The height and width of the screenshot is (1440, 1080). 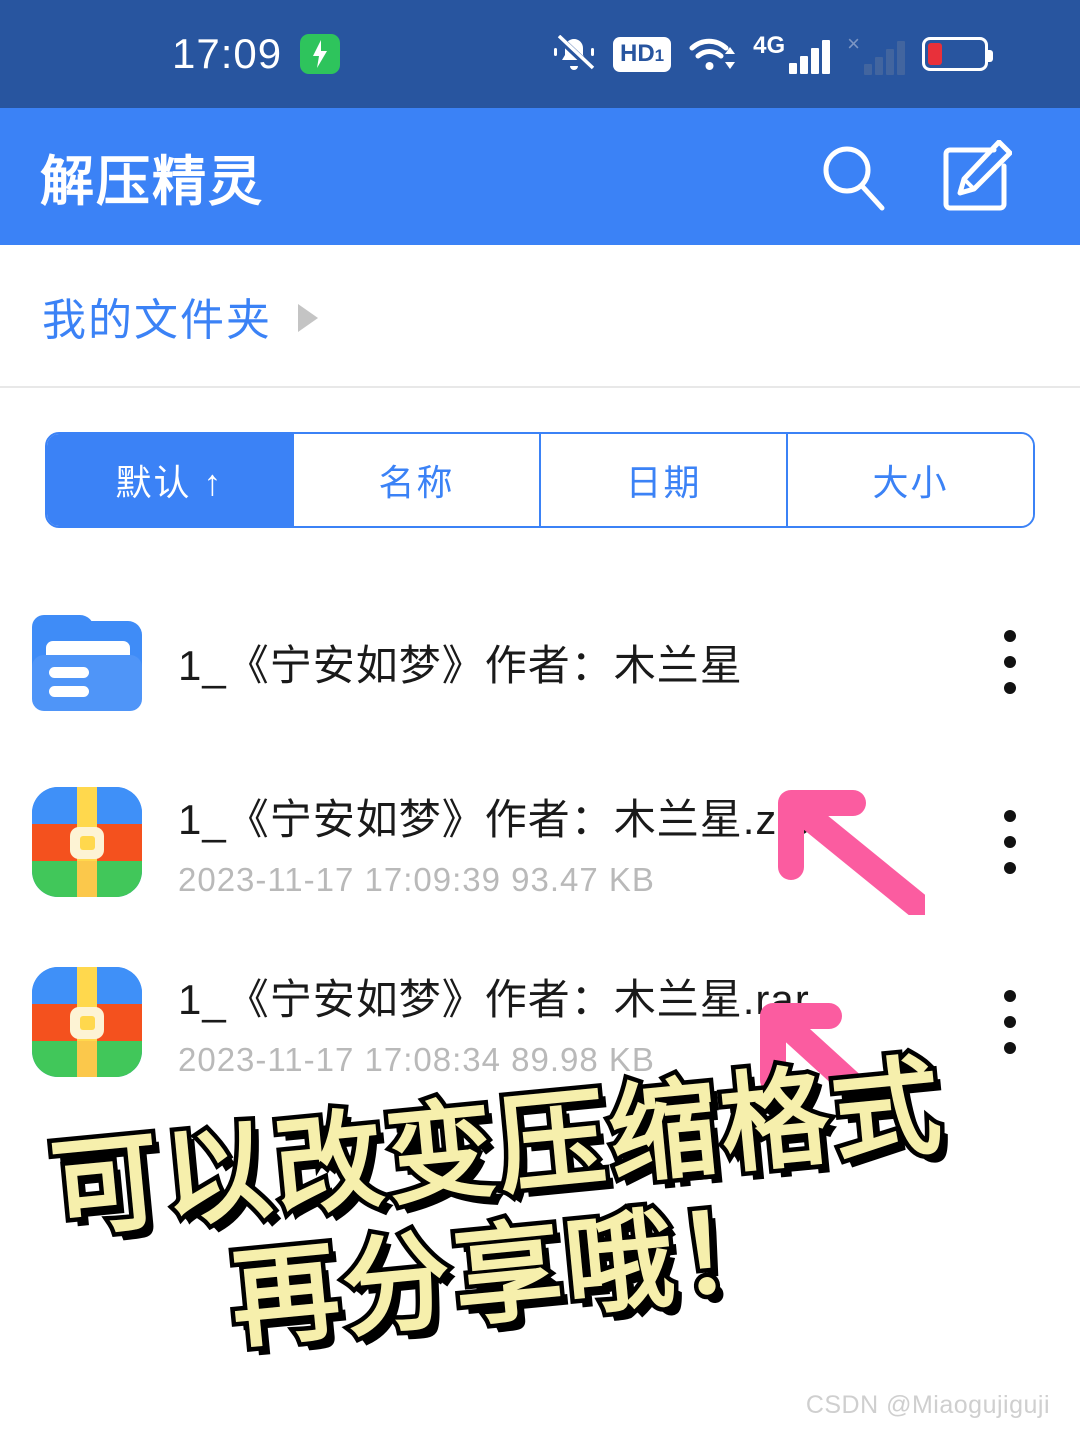 I want to click on wifi-icon, so click(x=712, y=54).